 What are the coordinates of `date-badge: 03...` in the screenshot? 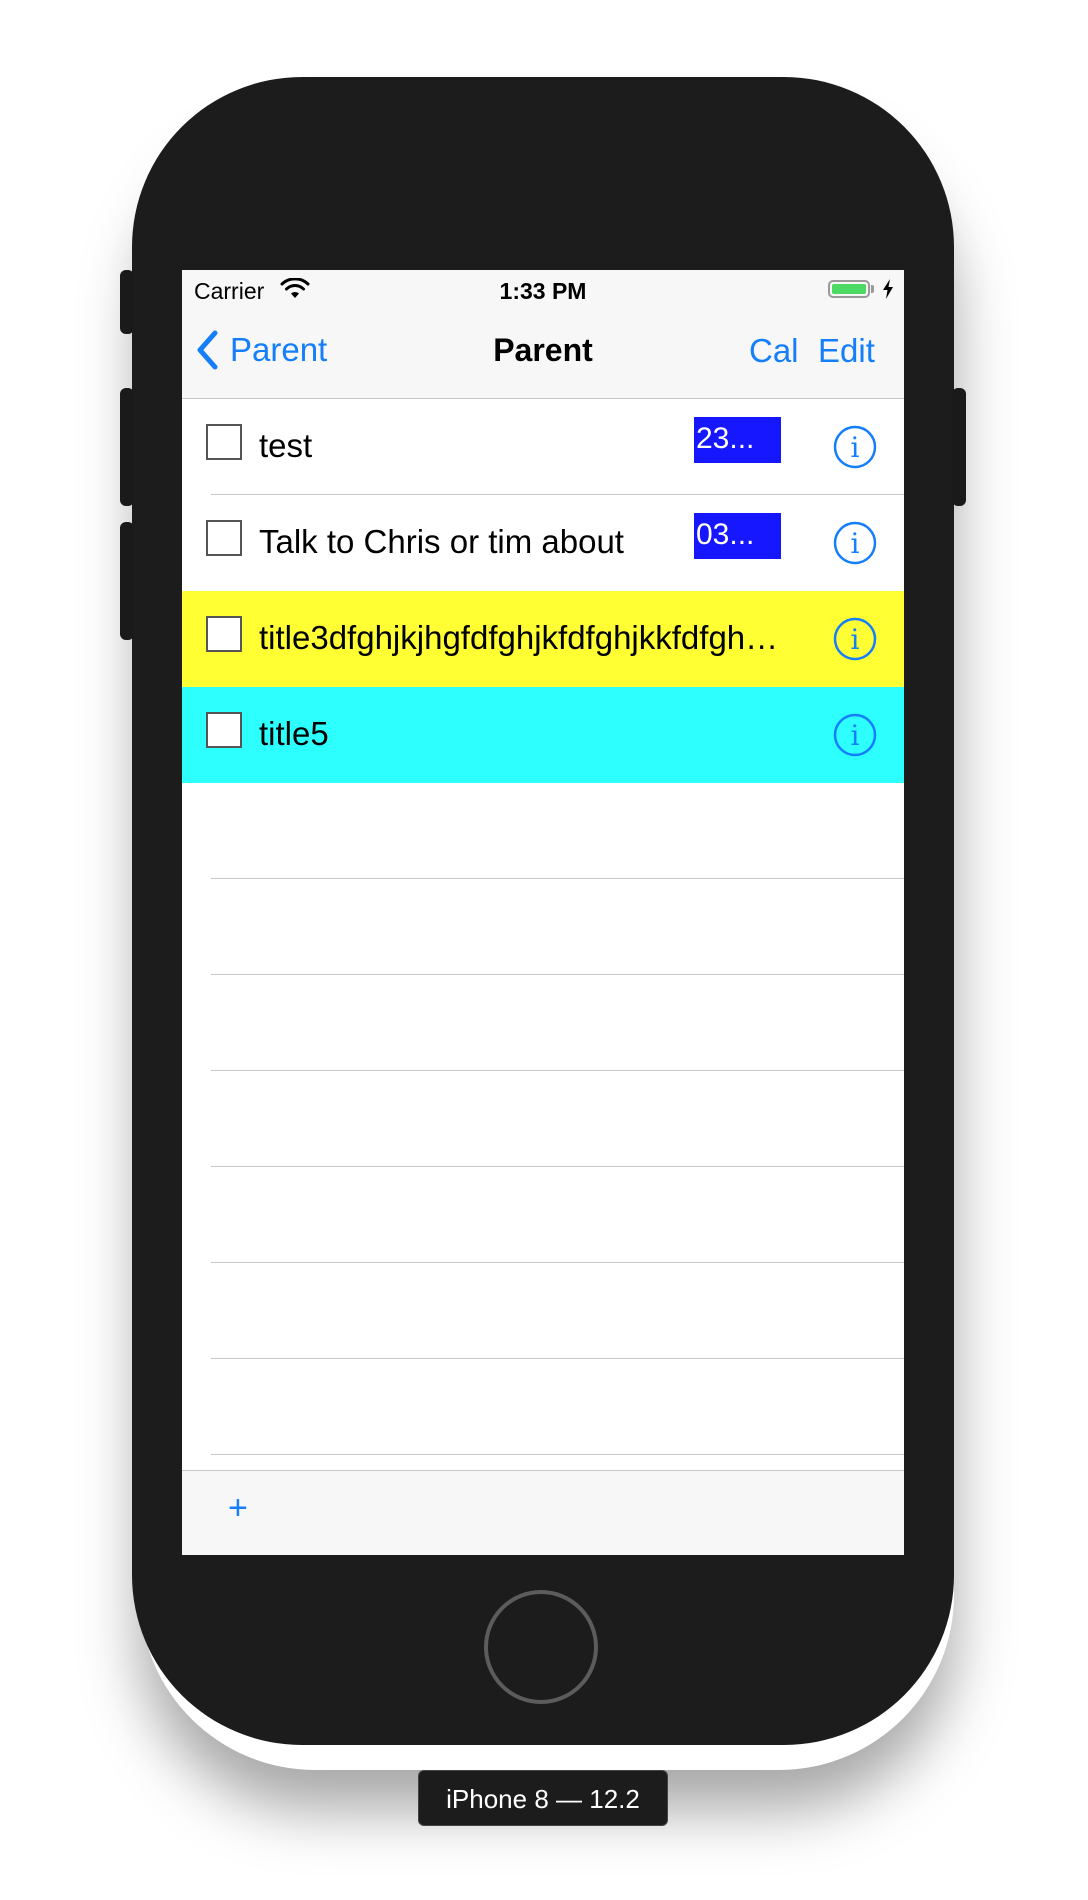 It's located at (737, 536).